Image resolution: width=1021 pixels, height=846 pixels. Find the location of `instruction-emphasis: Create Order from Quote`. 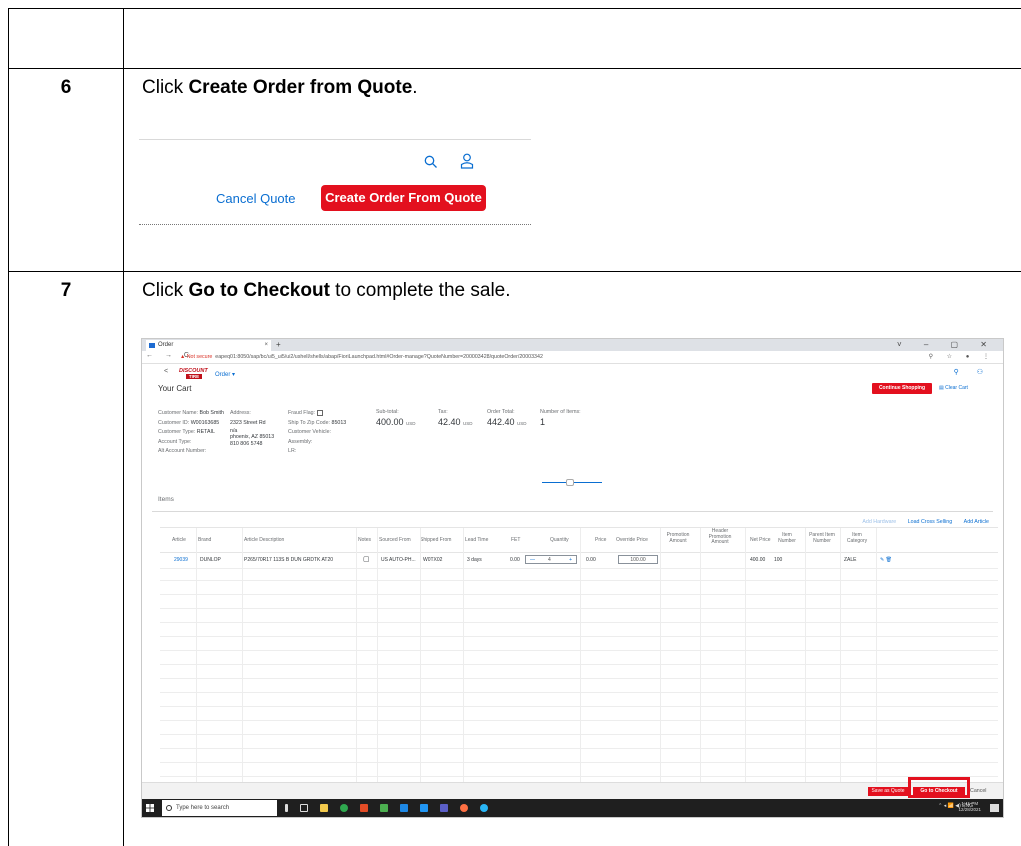

instruction-emphasis: Create Order from Quote is located at coordinates (300, 87).